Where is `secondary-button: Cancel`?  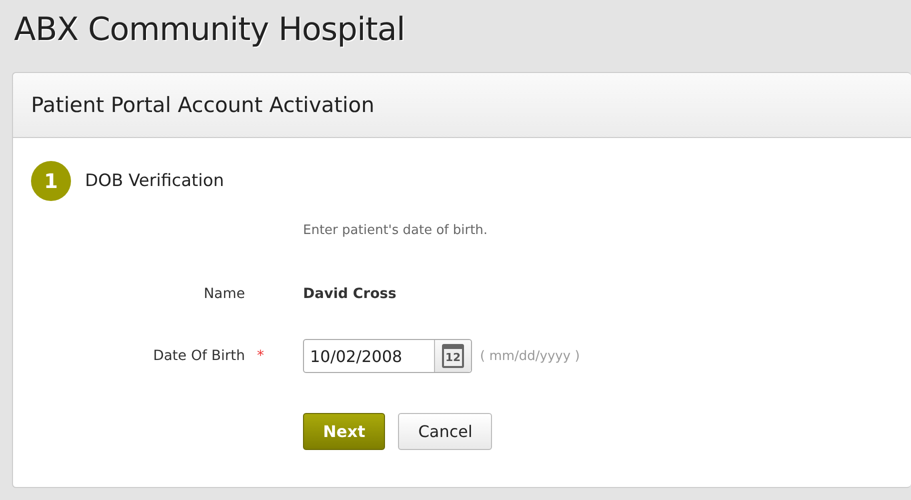
secondary-button: Cancel is located at coordinates (445, 431).